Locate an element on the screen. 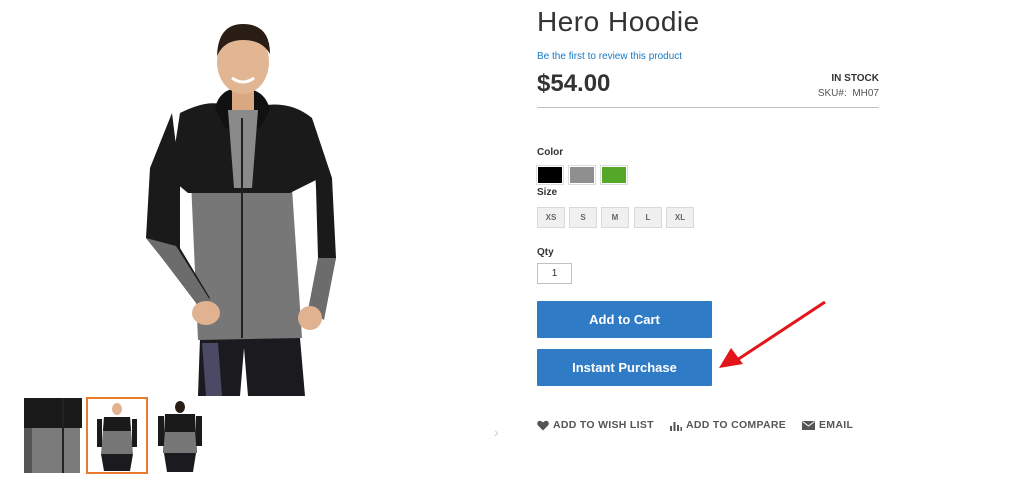 The image size is (1024, 482). instant-purchase-button: Instant Purchase is located at coordinates (624, 367).